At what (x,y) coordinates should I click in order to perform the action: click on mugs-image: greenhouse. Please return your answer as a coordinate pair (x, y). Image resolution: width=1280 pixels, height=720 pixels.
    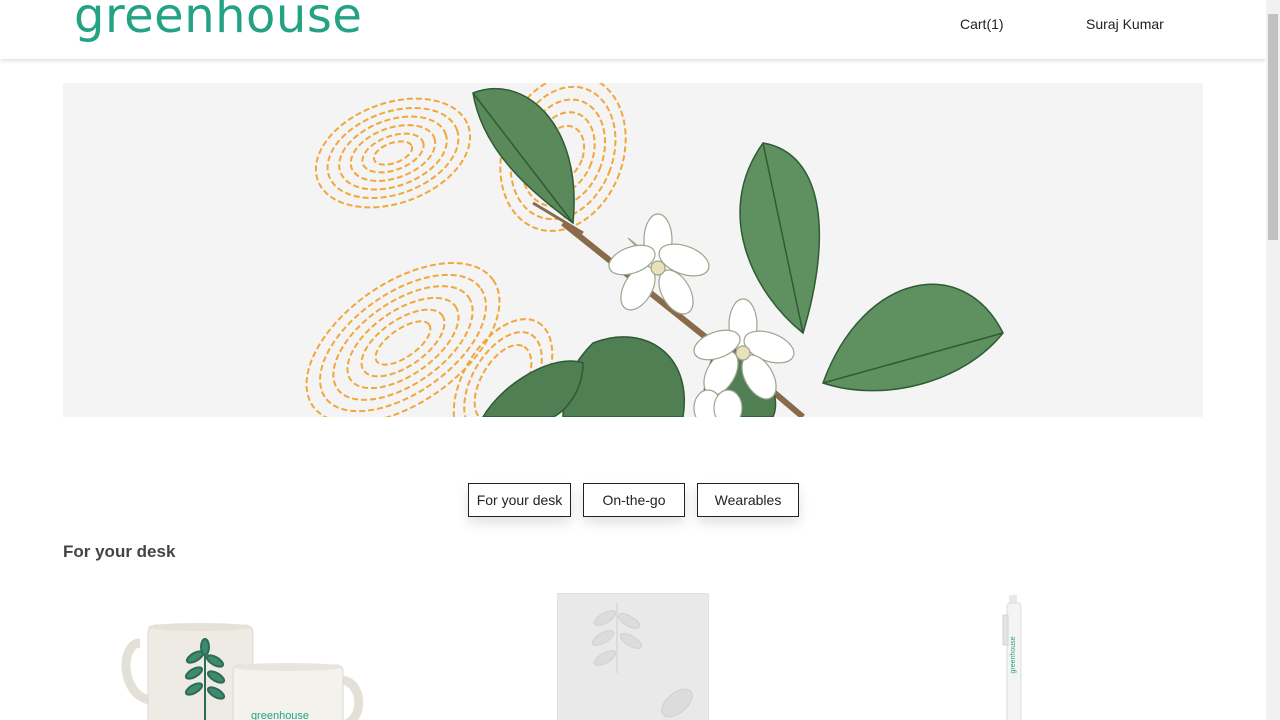
    Looking at the image, I should click on (242, 671).